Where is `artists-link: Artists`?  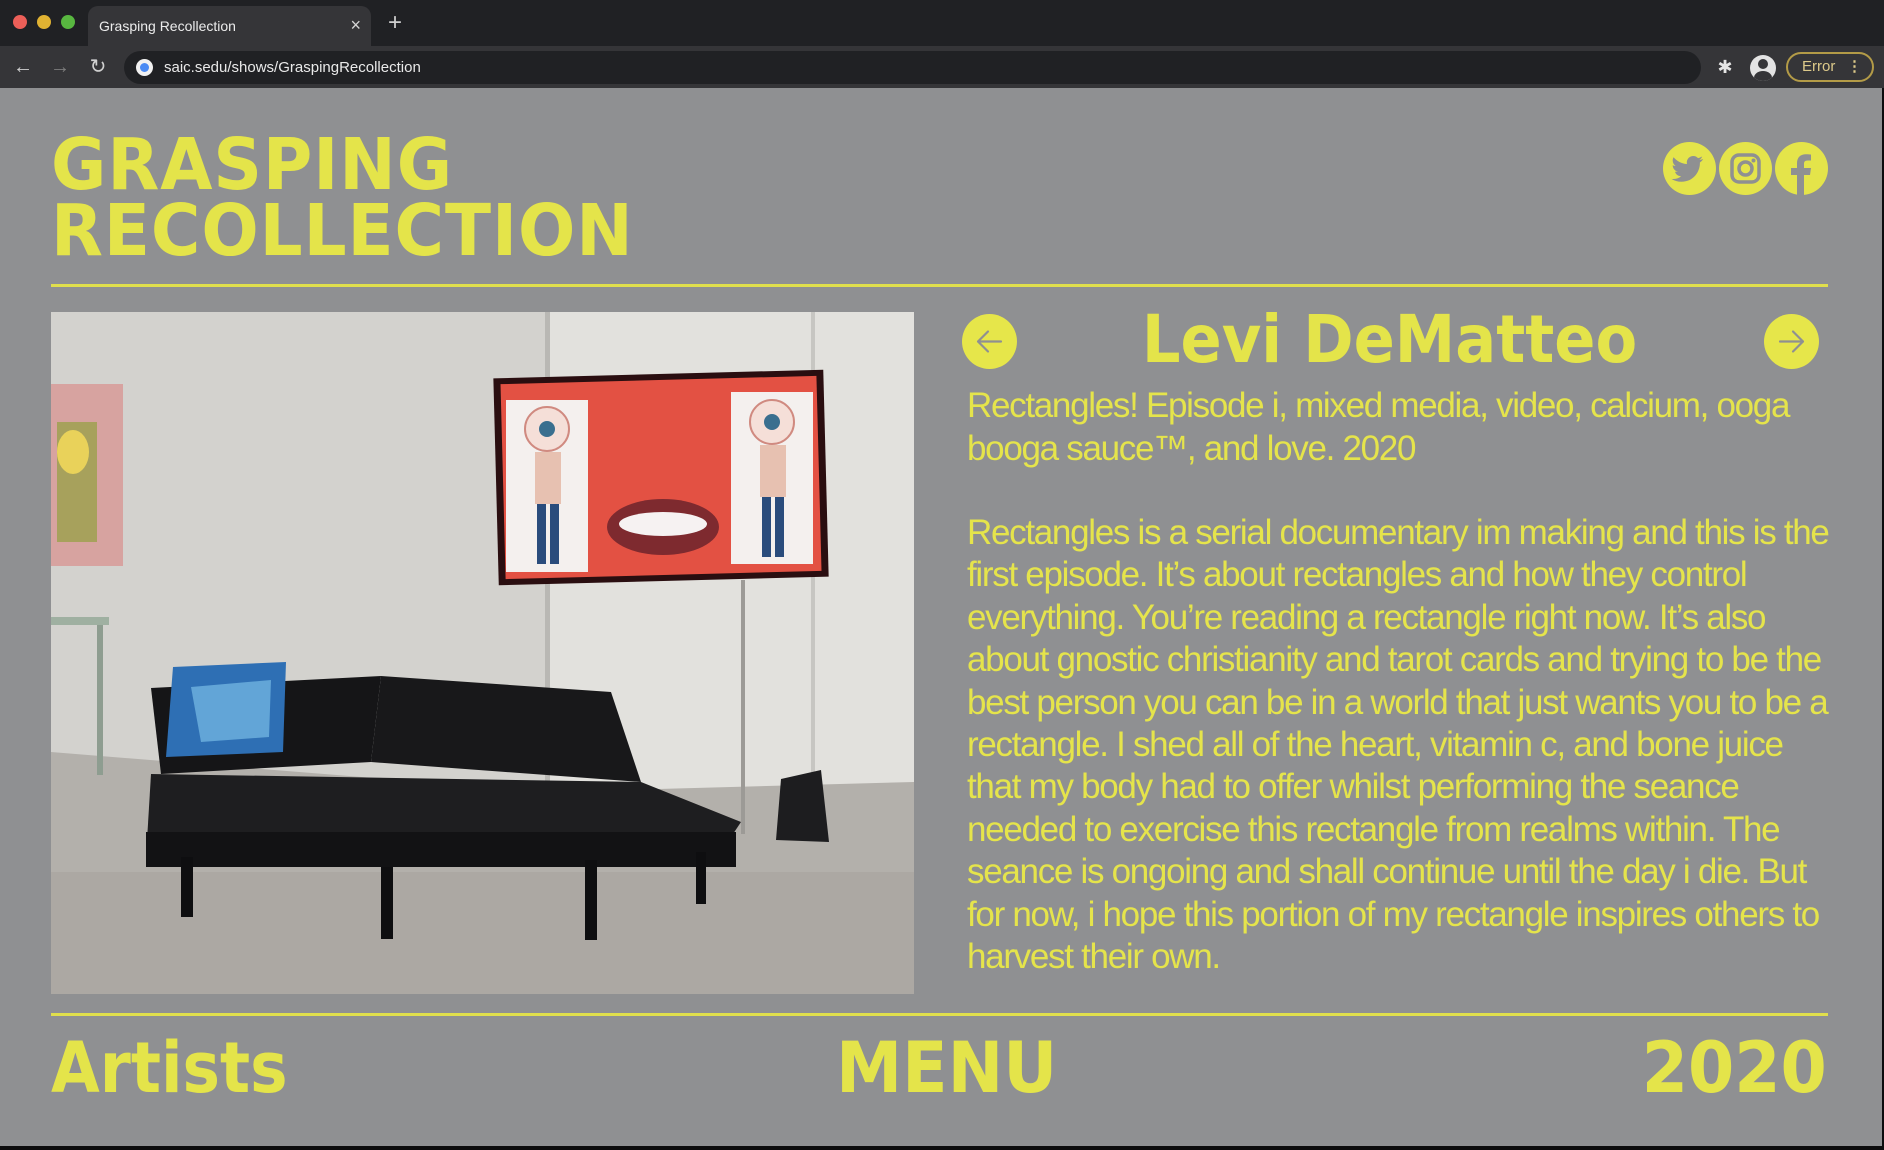 artists-link: Artists is located at coordinates (169, 1068).